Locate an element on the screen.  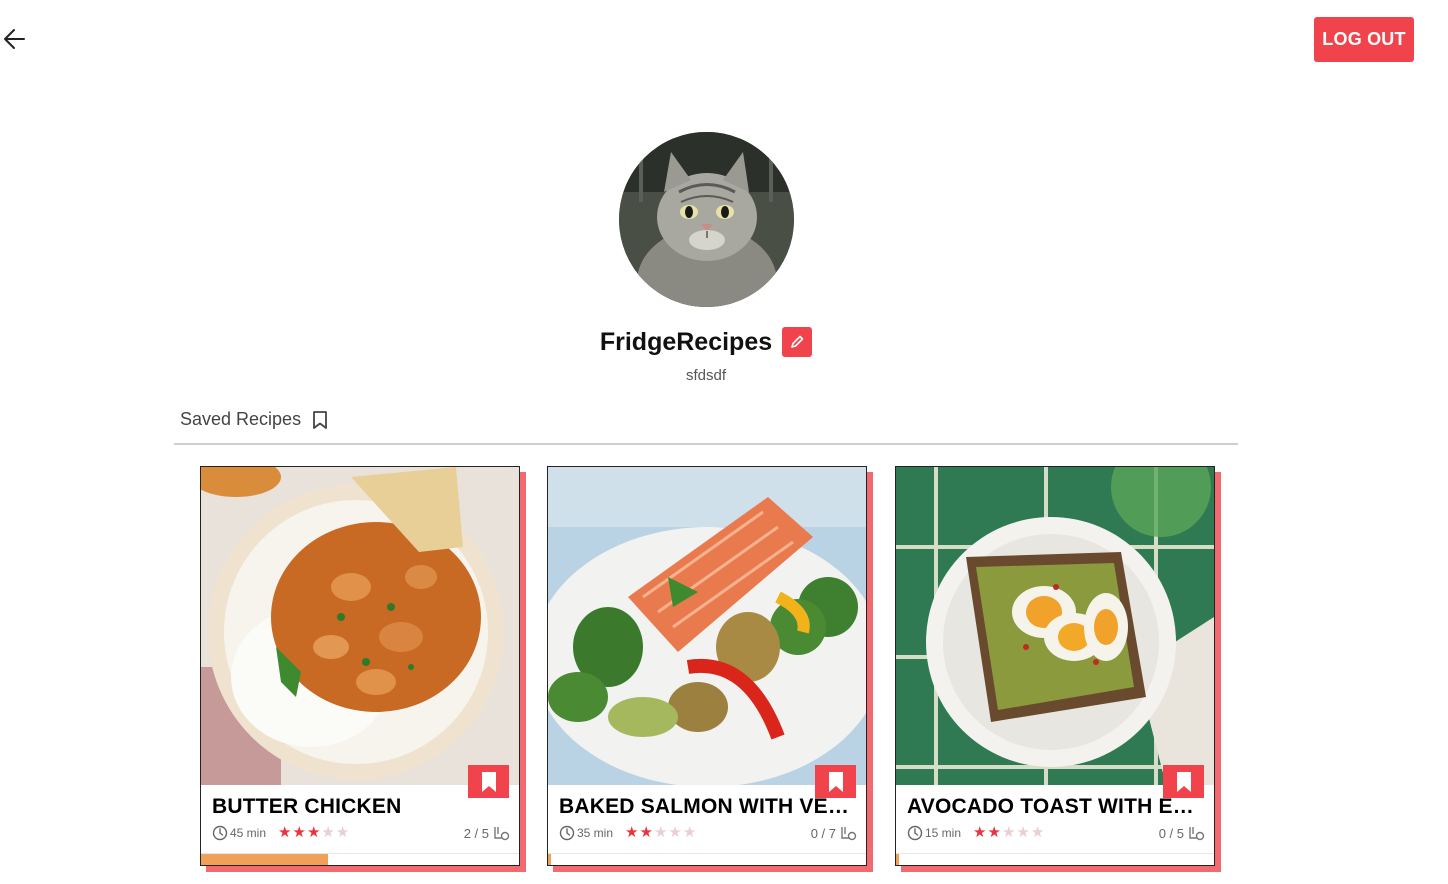
profile-subtitle: sfdsdf is located at coordinates (706, 375).